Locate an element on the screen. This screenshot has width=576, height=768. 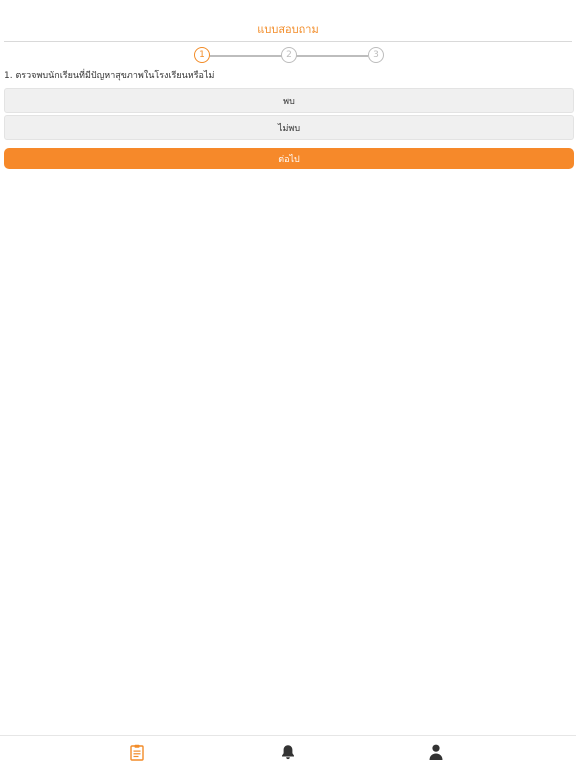
header-divider is located at coordinates (288, 41).